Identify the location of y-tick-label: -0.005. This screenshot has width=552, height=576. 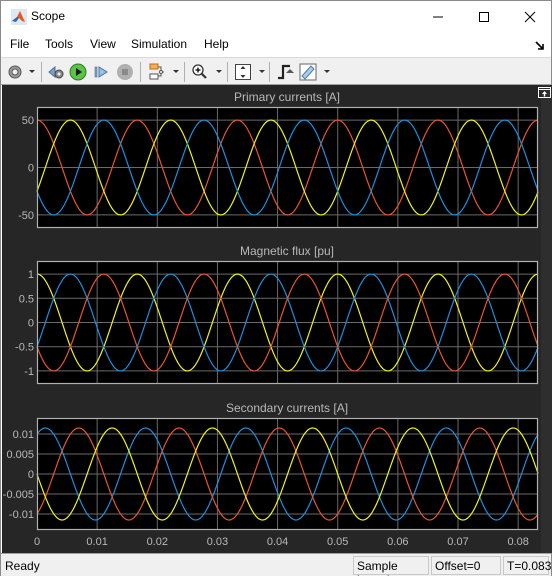
(18, 495).